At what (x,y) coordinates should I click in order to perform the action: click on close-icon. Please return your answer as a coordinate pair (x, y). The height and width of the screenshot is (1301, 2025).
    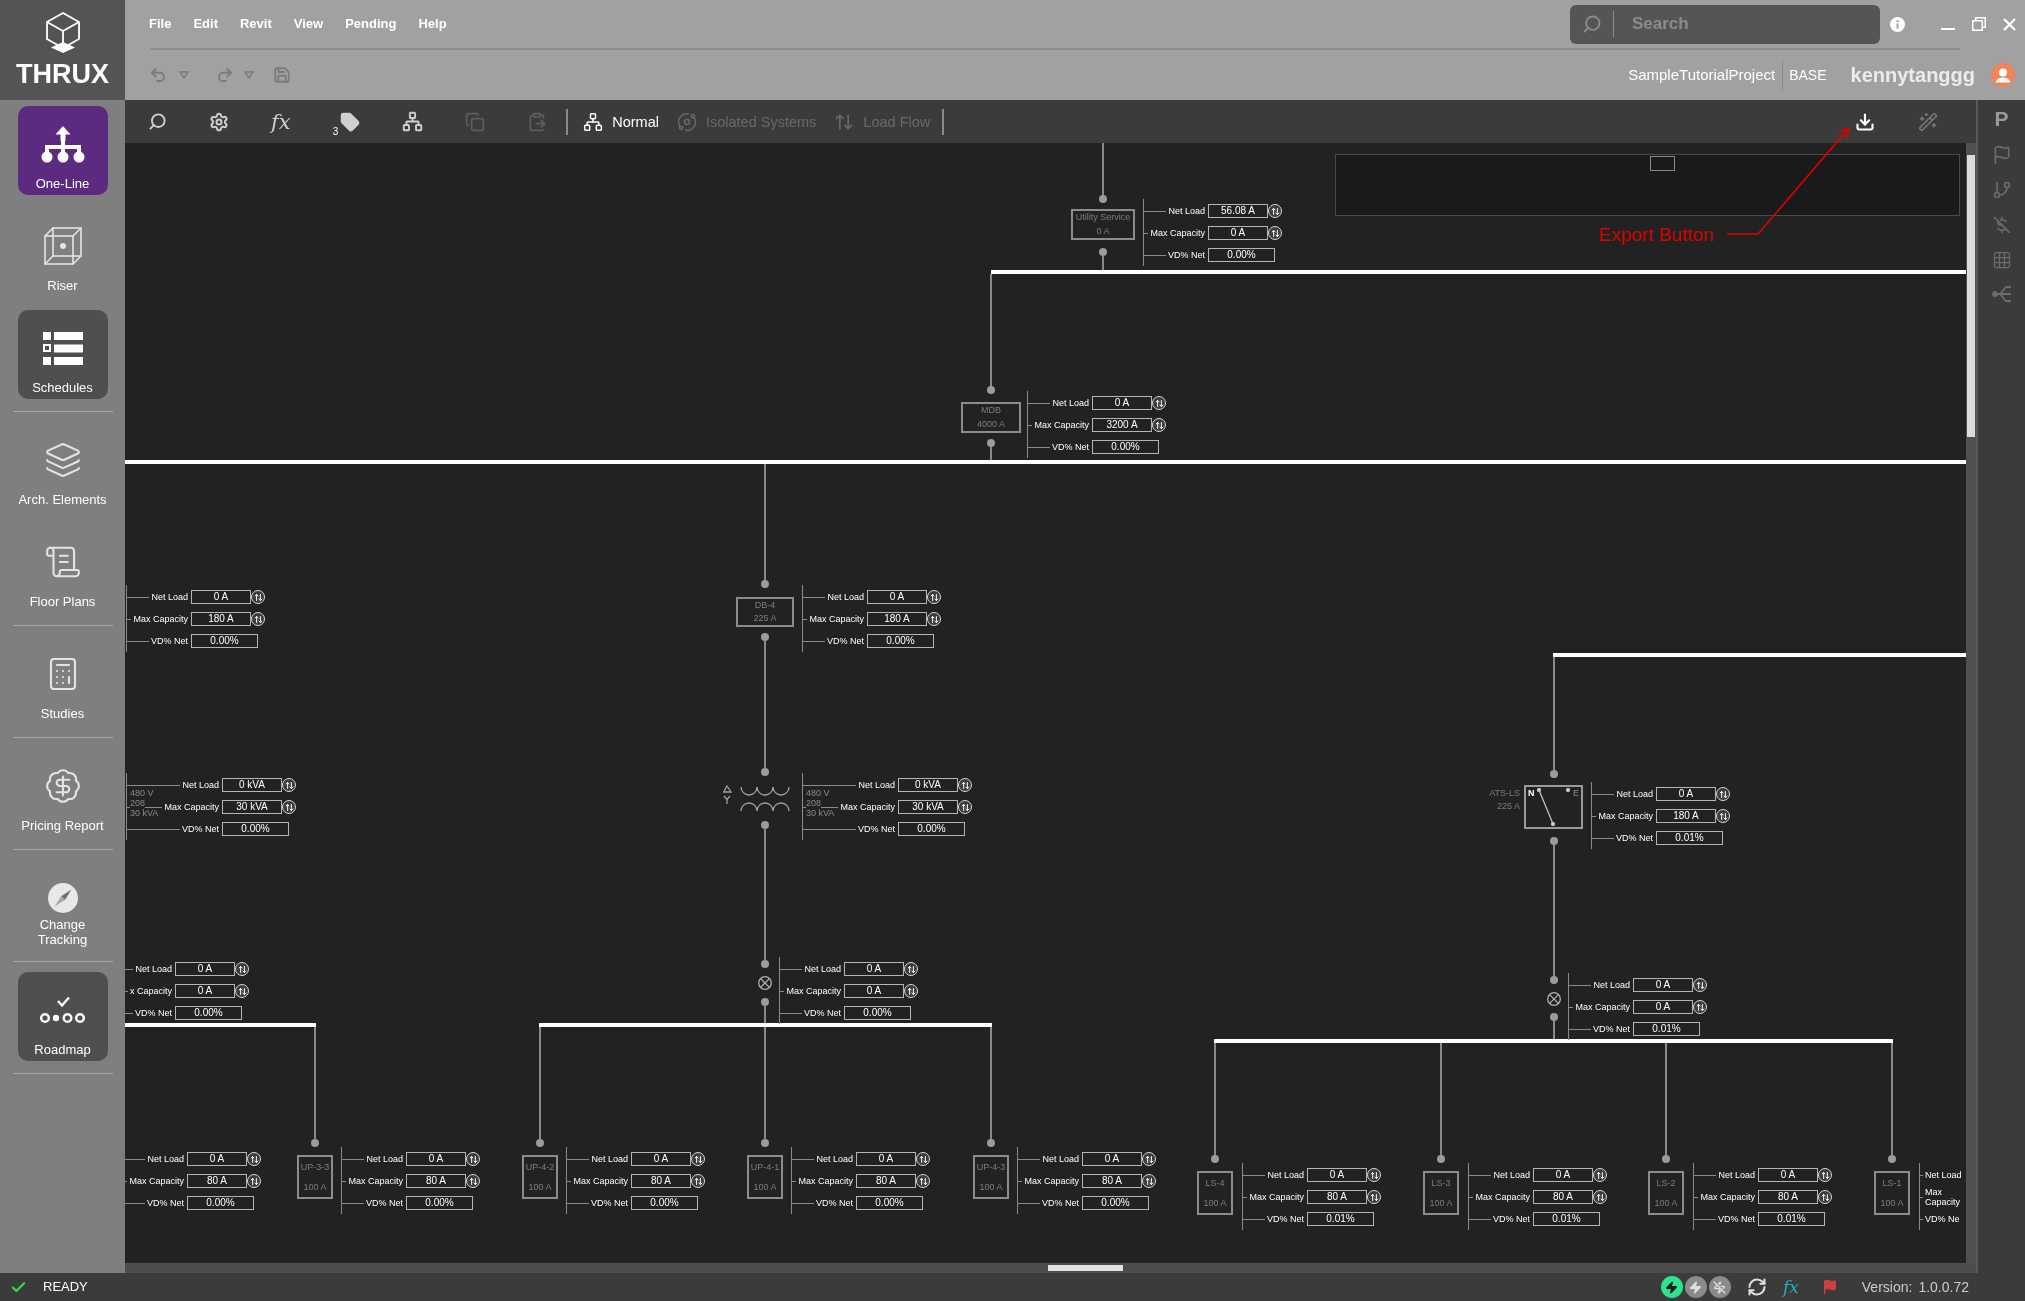
    Looking at the image, I should click on (2009, 24).